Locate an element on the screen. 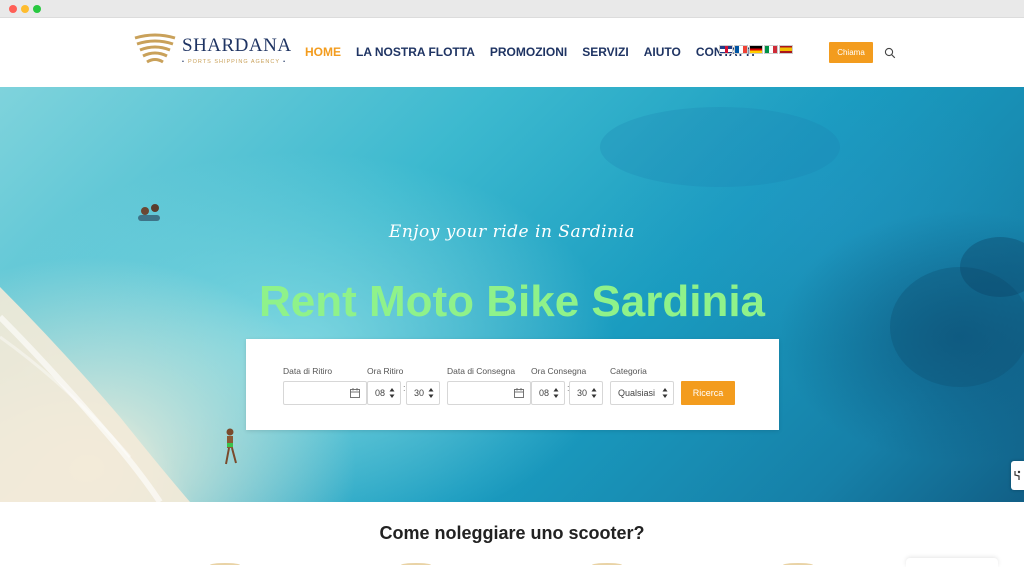 This screenshot has height=567, width=1024. flag-de-icon is located at coordinates (756, 49).